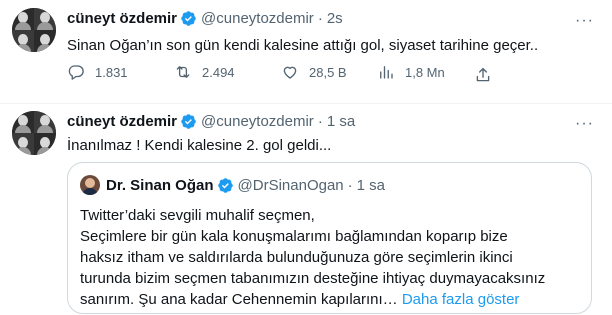 This screenshot has width=612, height=315. I want to click on show-more-link: Daha fazla göster, so click(461, 299).